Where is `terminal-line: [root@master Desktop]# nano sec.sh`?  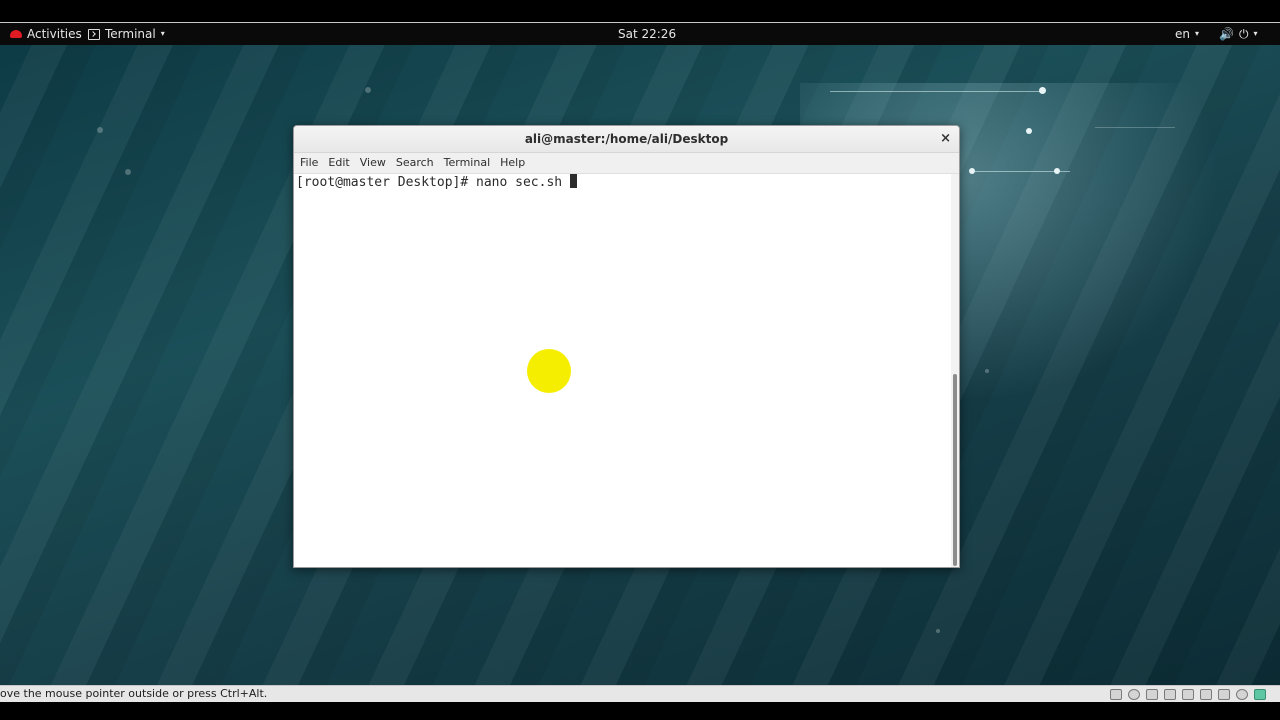
terminal-line: [root@master Desktop]# nano sec.sh is located at coordinates (623, 183).